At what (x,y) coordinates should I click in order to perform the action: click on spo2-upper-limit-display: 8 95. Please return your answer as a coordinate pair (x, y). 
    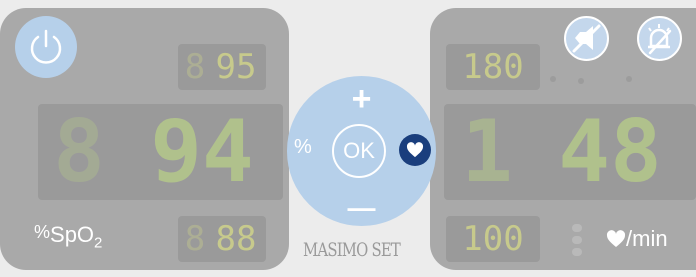
    Looking at the image, I should click on (222, 67).